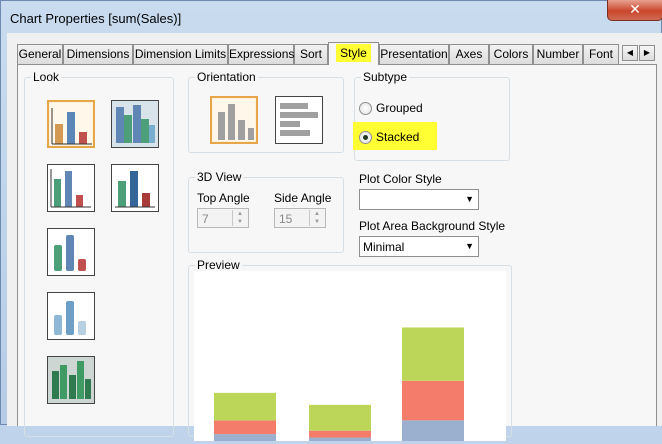 This screenshot has height=444, width=662. What do you see at coordinates (300, 218) in the screenshot?
I see `side-angle-spinner: 15 ▲ ▼` at bounding box center [300, 218].